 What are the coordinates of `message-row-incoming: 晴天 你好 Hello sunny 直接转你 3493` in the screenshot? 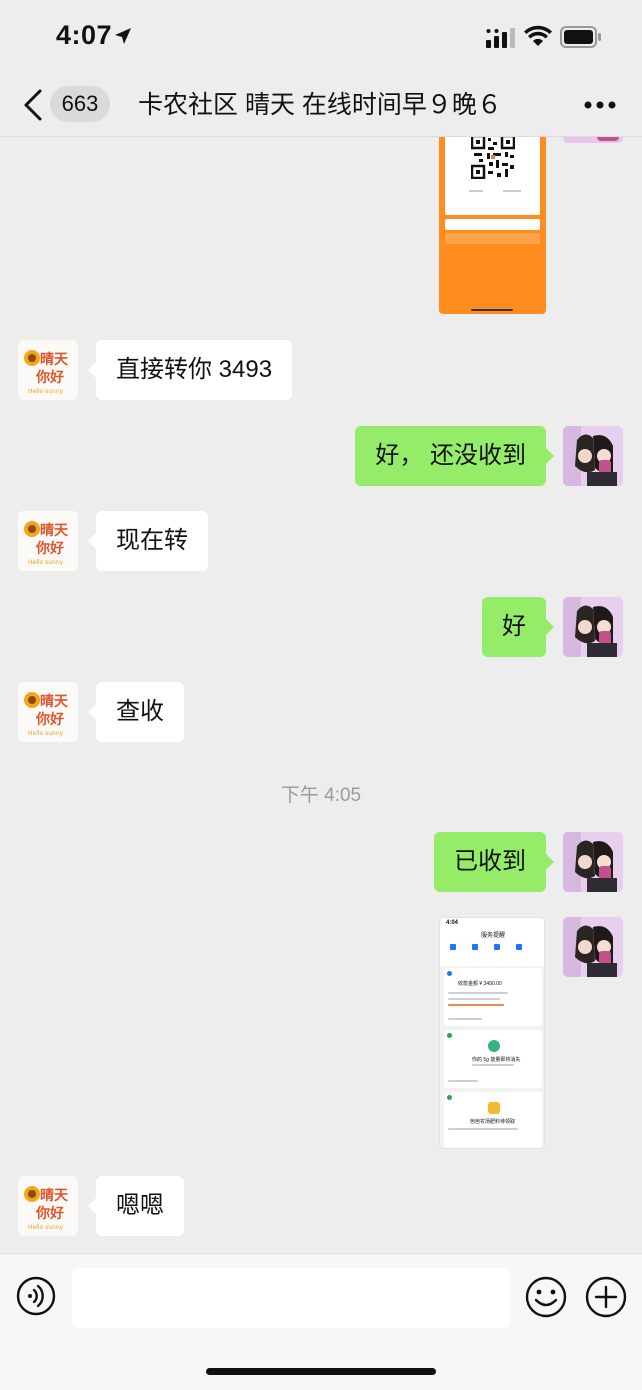 It's located at (321, 370).